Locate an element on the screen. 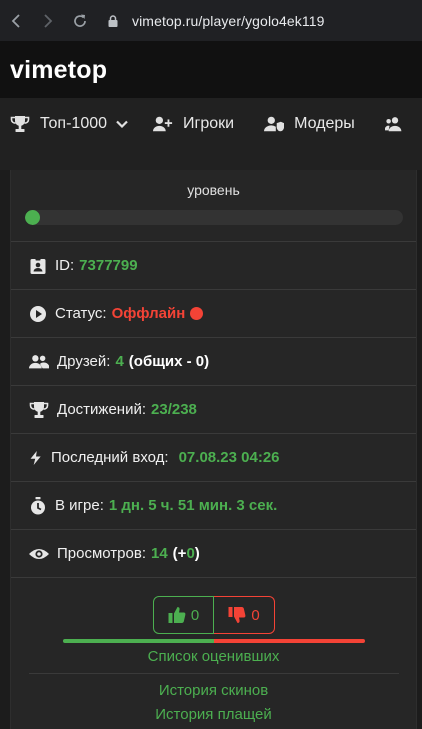 This screenshot has width=422, height=729. id-label: ID: is located at coordinates (65, 265).